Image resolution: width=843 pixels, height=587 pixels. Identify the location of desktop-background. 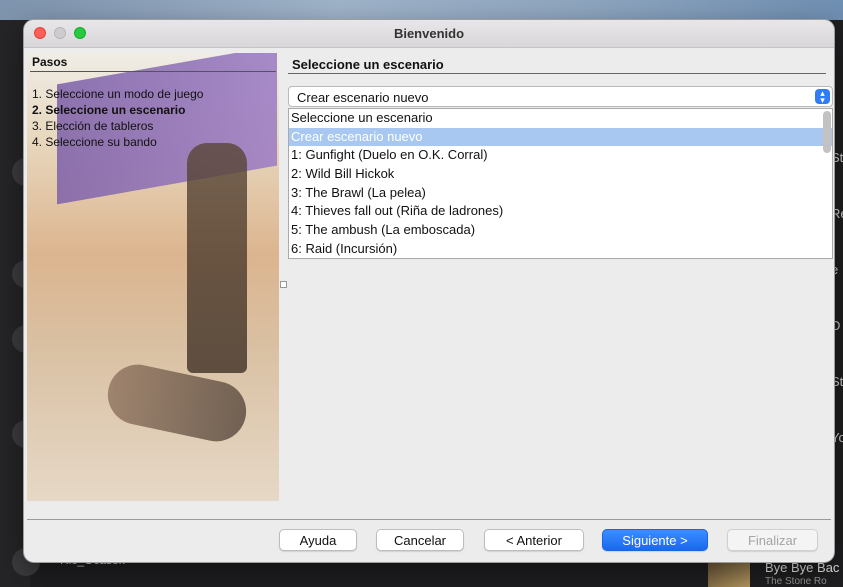
(421, 10).